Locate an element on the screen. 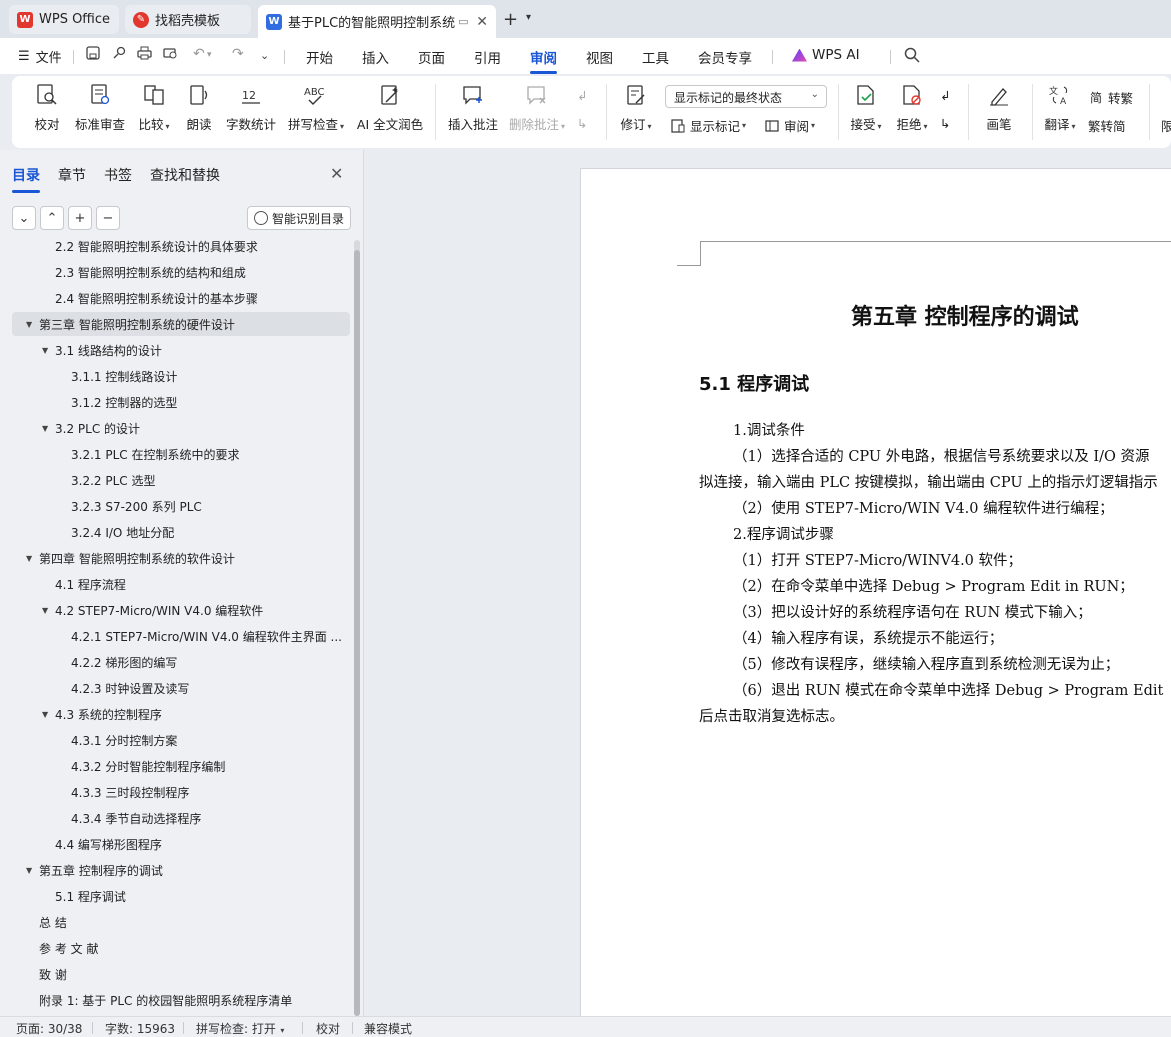  wps-ai-button: WPS AI is located at coordinates (826, 55).